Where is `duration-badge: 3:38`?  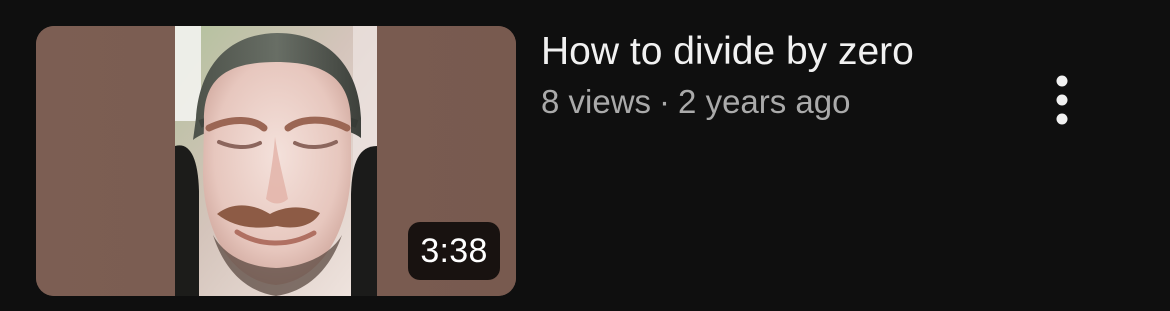 duration-badge: 3:38 is located at coordinates (454, 251).